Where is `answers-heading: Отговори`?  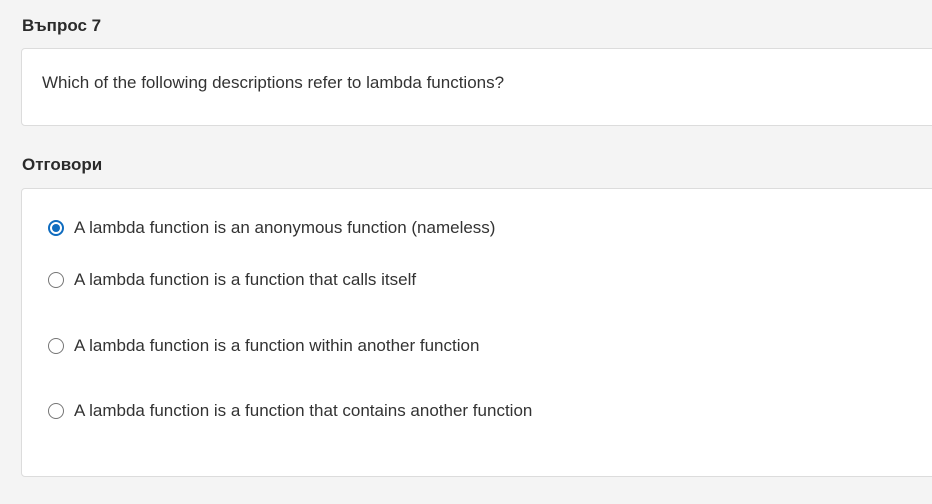 answers-heading: Отговори is located at coordinates (62, 164).